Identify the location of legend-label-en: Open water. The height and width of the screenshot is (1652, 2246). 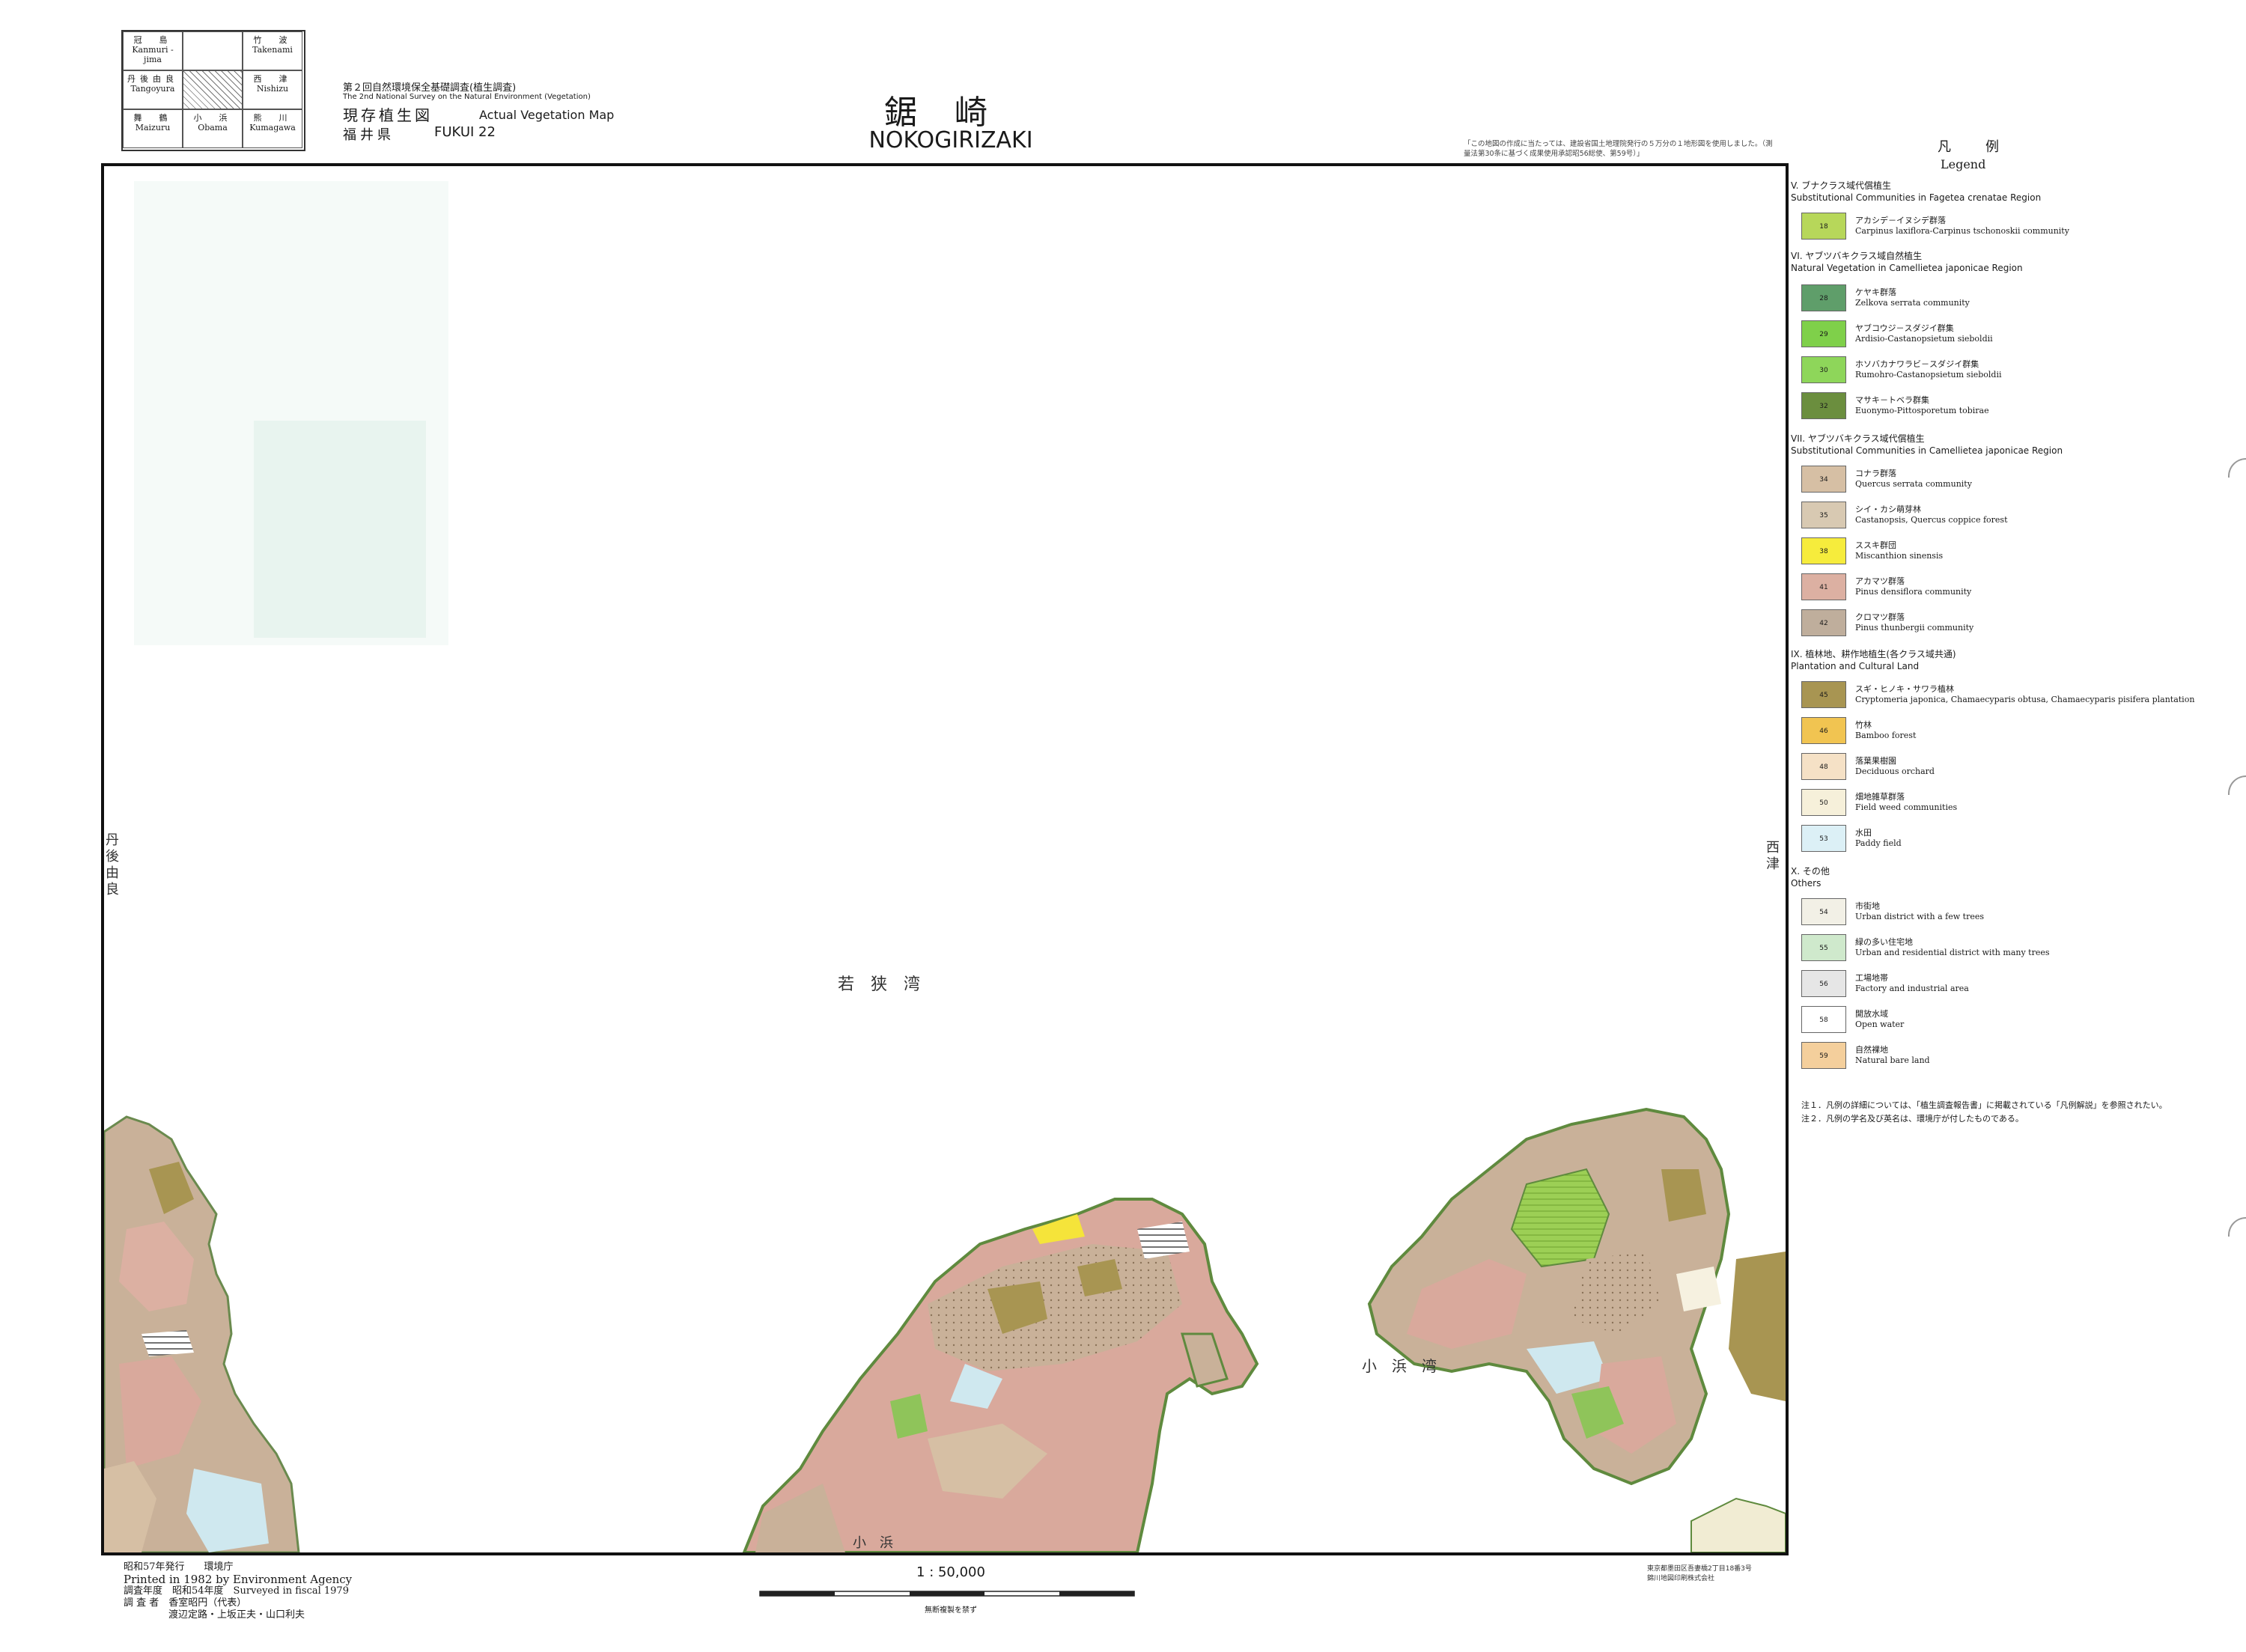
(1880, 1024).